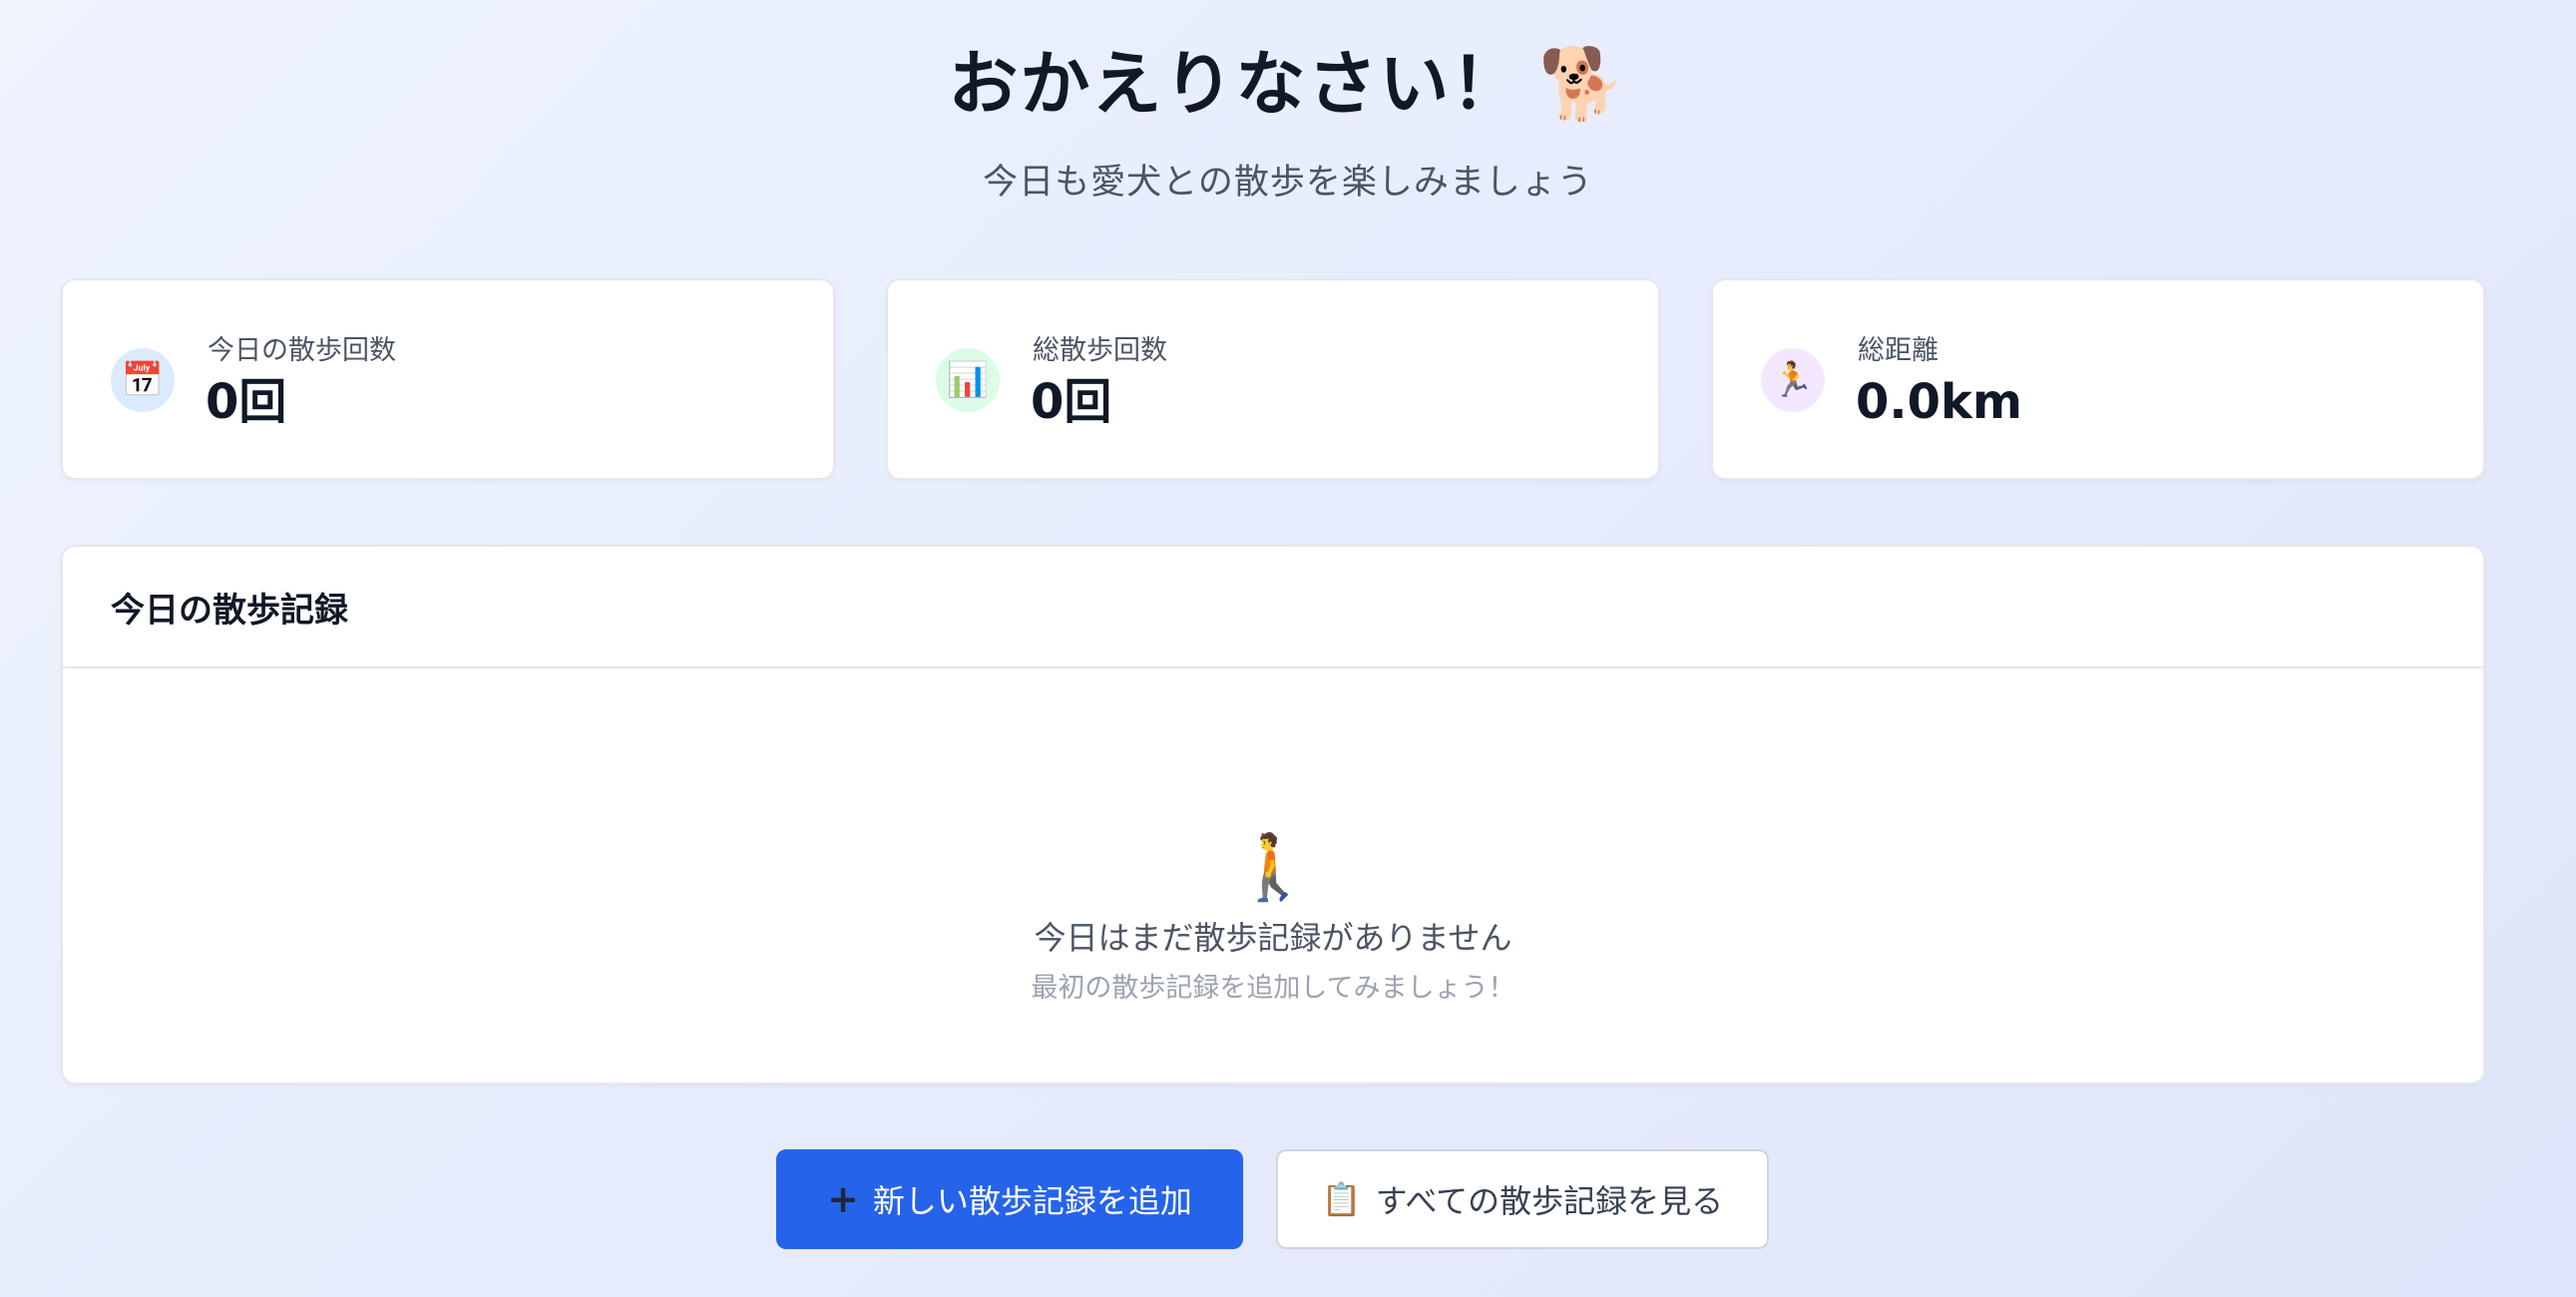  What do you see at coordinates (1032, 1201) in the screenshot?
I see `add-walk-record-label: 新しい散歩記録を追加` at bounding box center [1032, 1201].